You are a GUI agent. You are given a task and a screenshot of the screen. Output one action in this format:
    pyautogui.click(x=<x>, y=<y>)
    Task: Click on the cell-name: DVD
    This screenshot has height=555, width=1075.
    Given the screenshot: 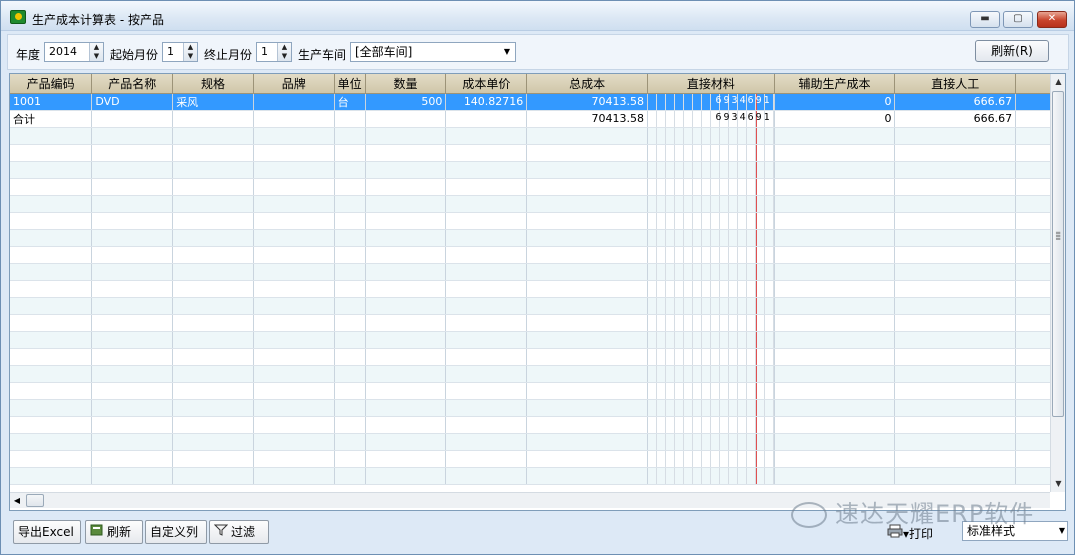 What is the action you would take?
    pyautogui.click(x=132, y=102)
    